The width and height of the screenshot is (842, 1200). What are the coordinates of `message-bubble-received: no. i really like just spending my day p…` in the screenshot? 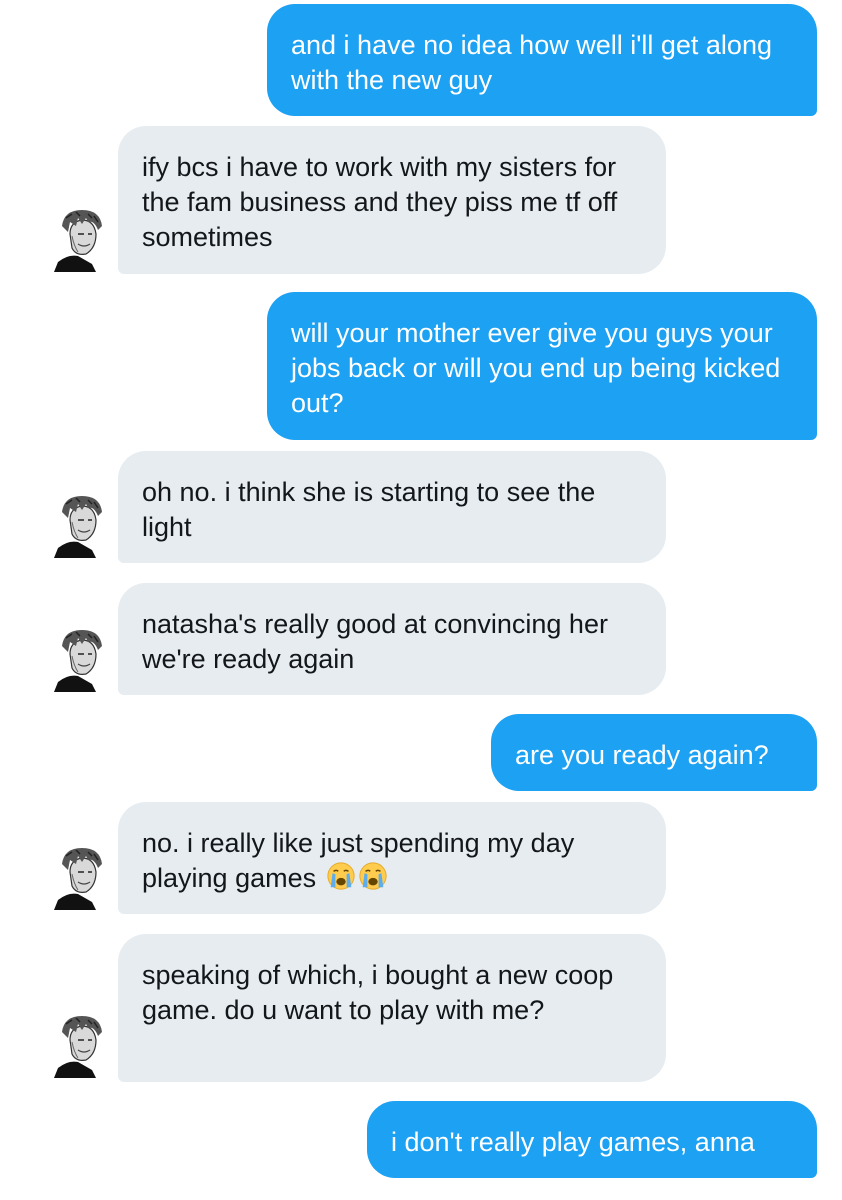 It's located at (392, 858).